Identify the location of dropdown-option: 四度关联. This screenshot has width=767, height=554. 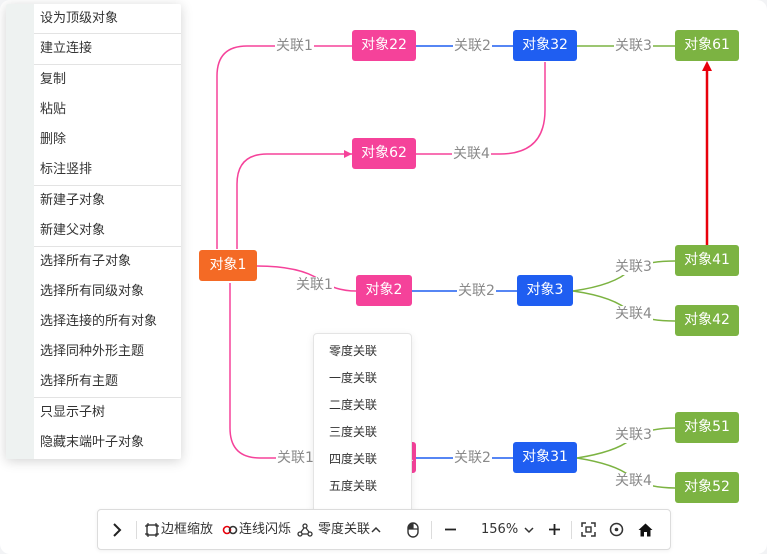
(362, 459).